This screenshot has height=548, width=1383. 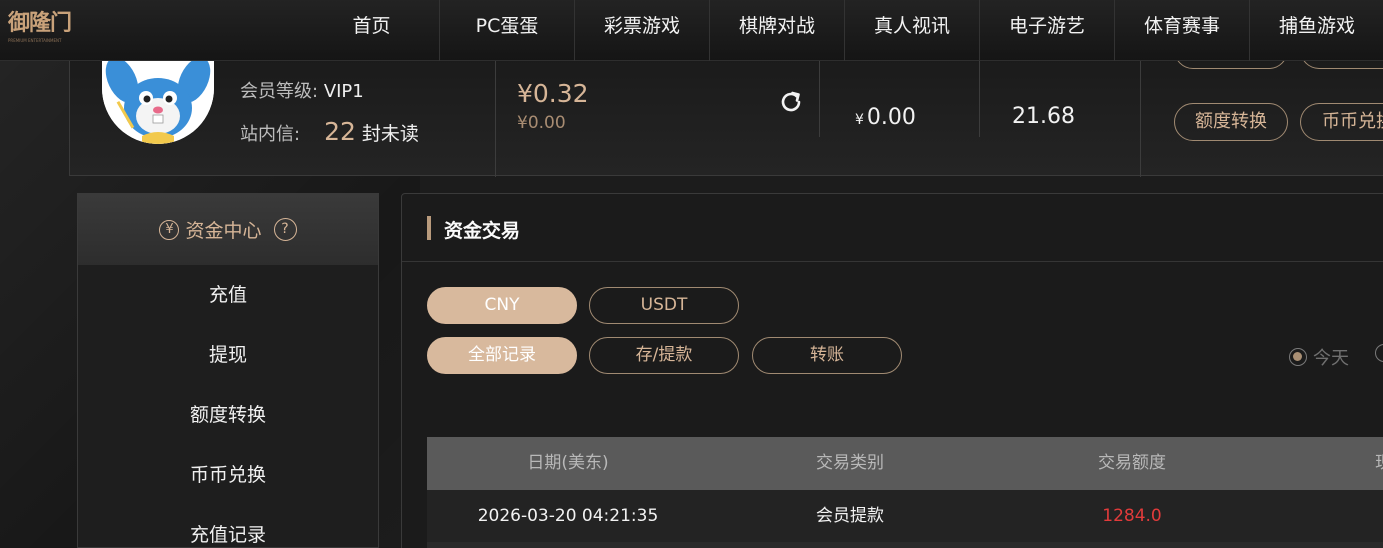 What do you see at coordinates (850, 516) in the screenshot?
I see `cell-type: 会员提款` at bounding box center [850, 516].